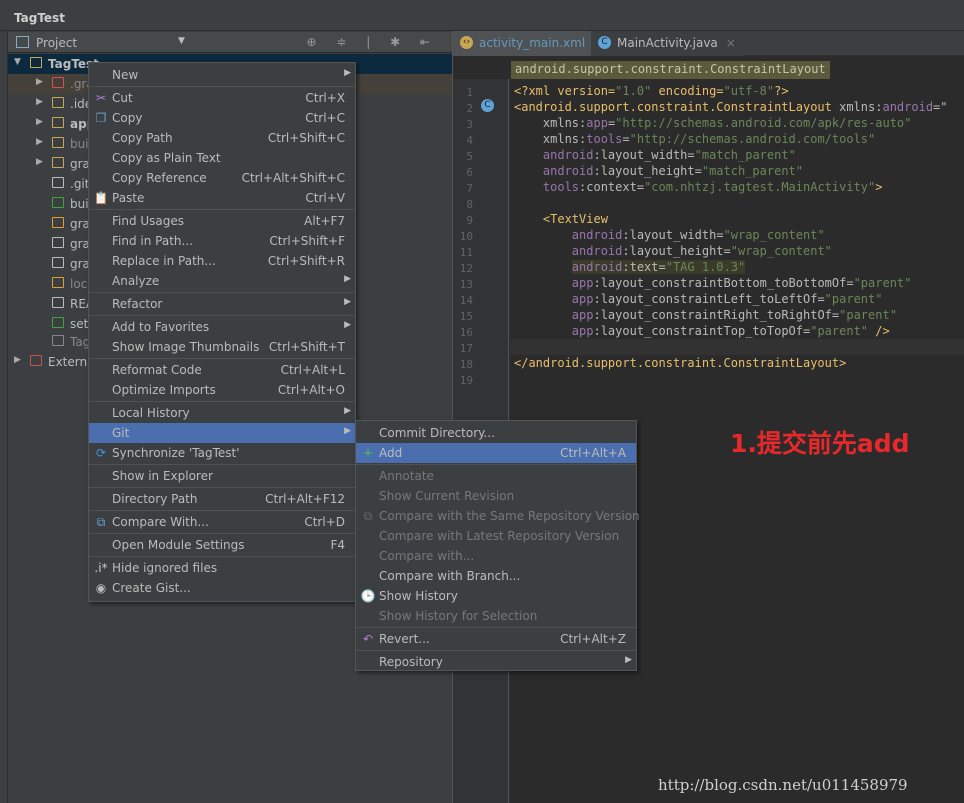  Describe the element at coordinates (222, 413) in the screenshot. I see `menu-item-local-history: Local History ▶` at that location.